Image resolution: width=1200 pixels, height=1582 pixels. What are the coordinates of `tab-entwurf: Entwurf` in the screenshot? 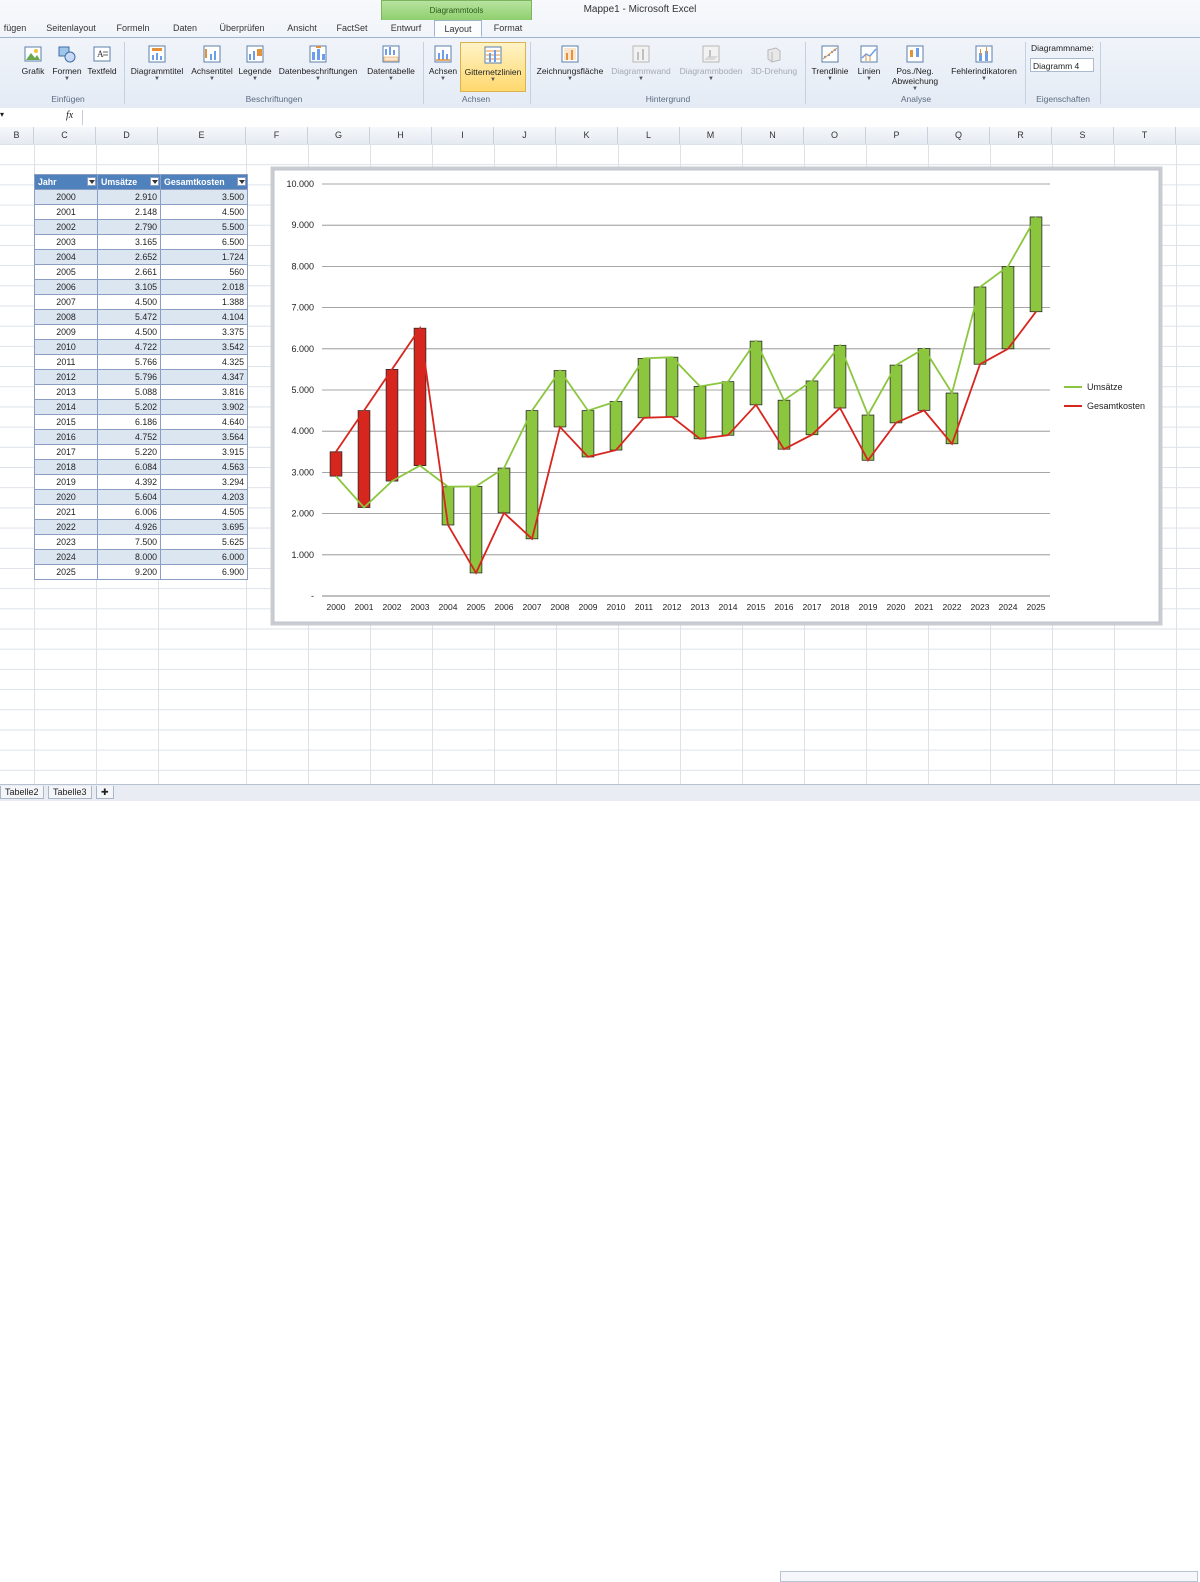 It's located at (406, 28).